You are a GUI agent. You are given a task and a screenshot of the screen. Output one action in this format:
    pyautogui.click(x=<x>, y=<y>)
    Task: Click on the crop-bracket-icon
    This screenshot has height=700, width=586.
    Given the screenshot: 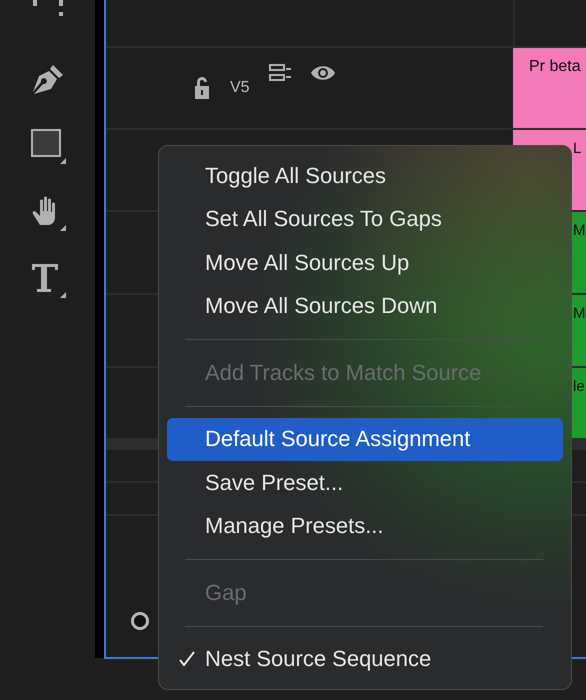 What is the action you would take?
    pyautogui.click(x=47, y=9)
    